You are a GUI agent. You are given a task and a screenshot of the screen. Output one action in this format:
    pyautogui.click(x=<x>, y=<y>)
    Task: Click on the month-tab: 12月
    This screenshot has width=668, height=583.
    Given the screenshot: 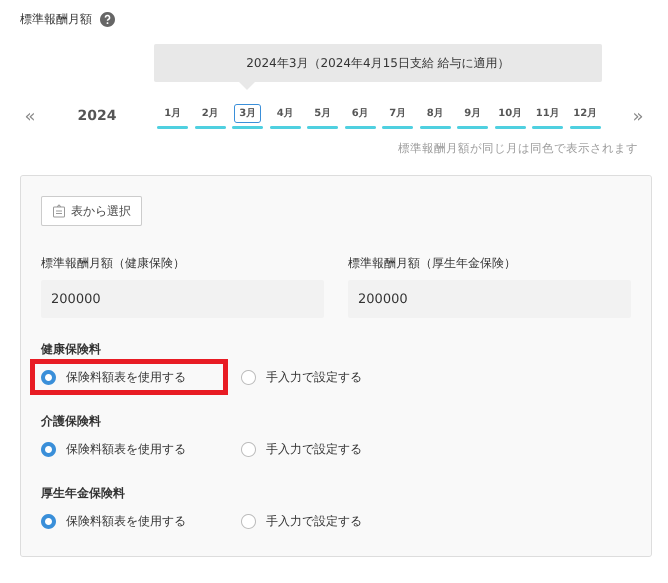 What is the action you would take?
    pyautogui.click(x=585, y=113)
    